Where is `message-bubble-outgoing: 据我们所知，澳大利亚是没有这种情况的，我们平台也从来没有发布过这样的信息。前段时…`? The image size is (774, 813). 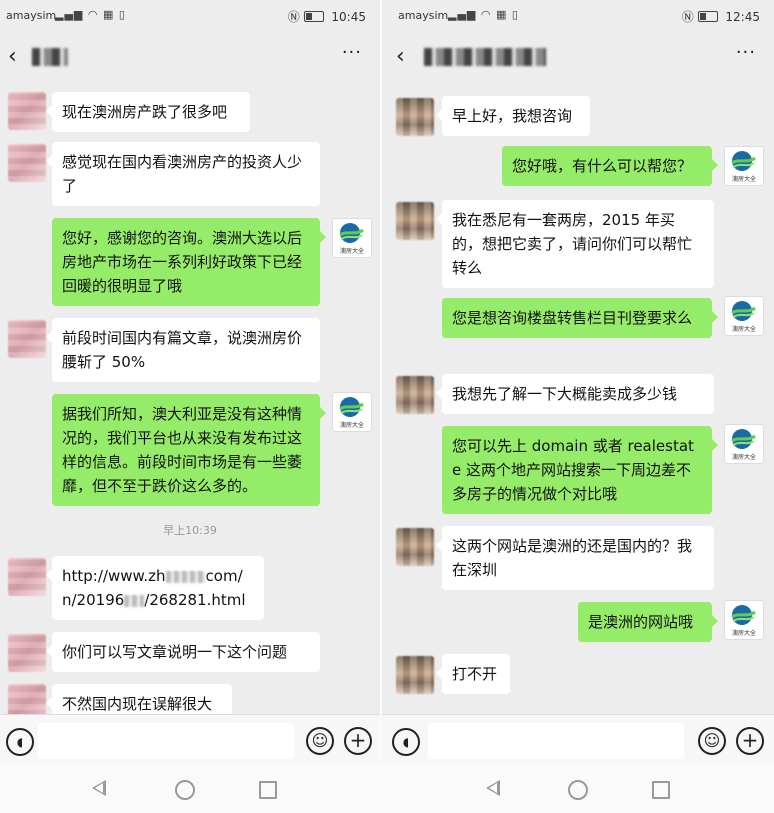 message-bubble-outgoing: 据我们所知，澳大利亚是没有这种情况的，我们平台也从来没有发布过这样的信息。前段时… is located at coordinates (189, 450).